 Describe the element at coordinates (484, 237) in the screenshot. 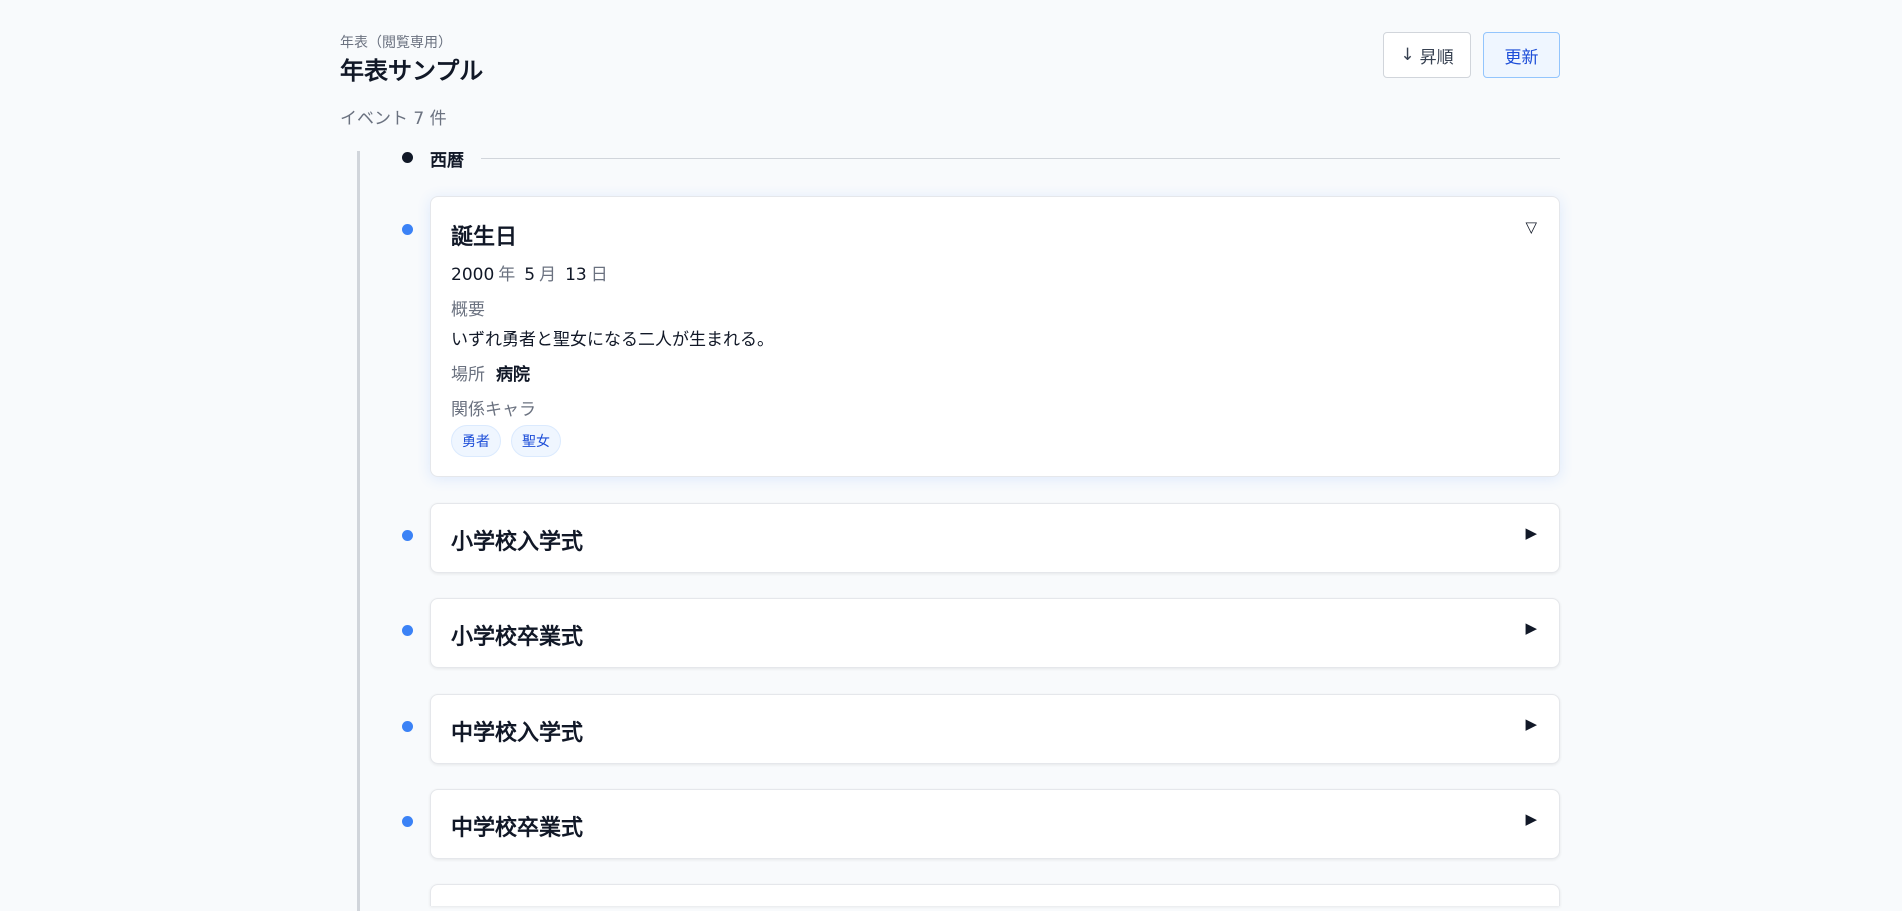

I see `event-title: 誕生日` at that location.